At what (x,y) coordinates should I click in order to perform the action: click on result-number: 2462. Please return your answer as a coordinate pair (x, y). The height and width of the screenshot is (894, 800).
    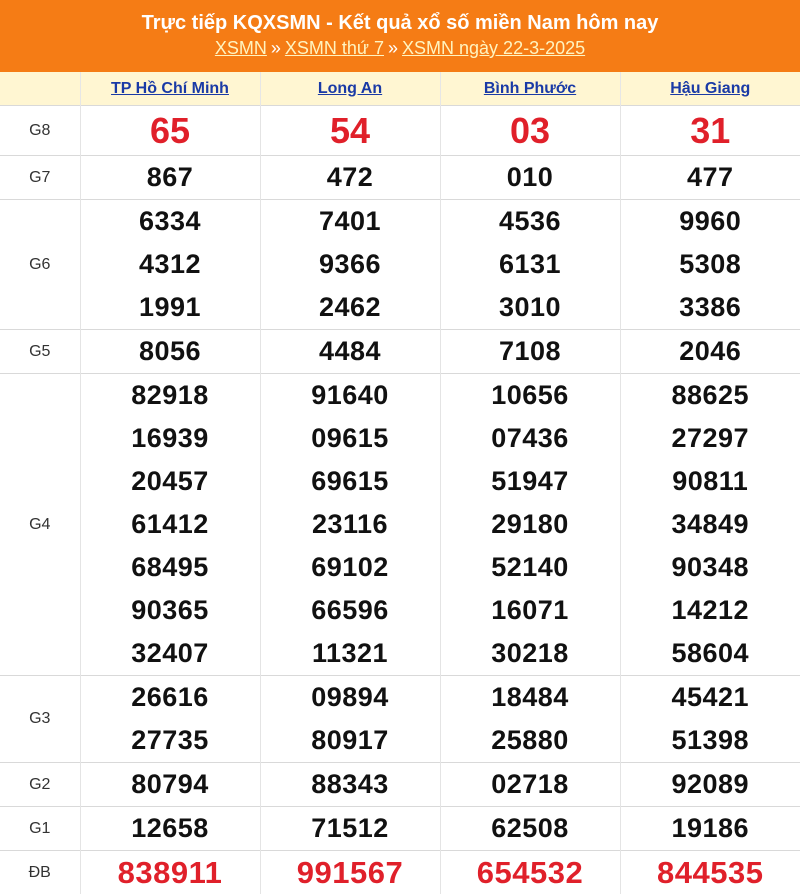
    Looking at the image, I should click on (350, 307).